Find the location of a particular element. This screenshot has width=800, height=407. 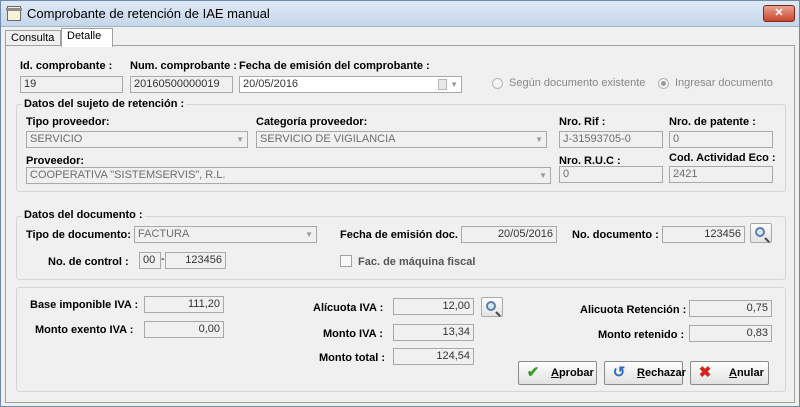

window-title: Comprobante de retención de IAE manual is located at coordinates (148, 13).